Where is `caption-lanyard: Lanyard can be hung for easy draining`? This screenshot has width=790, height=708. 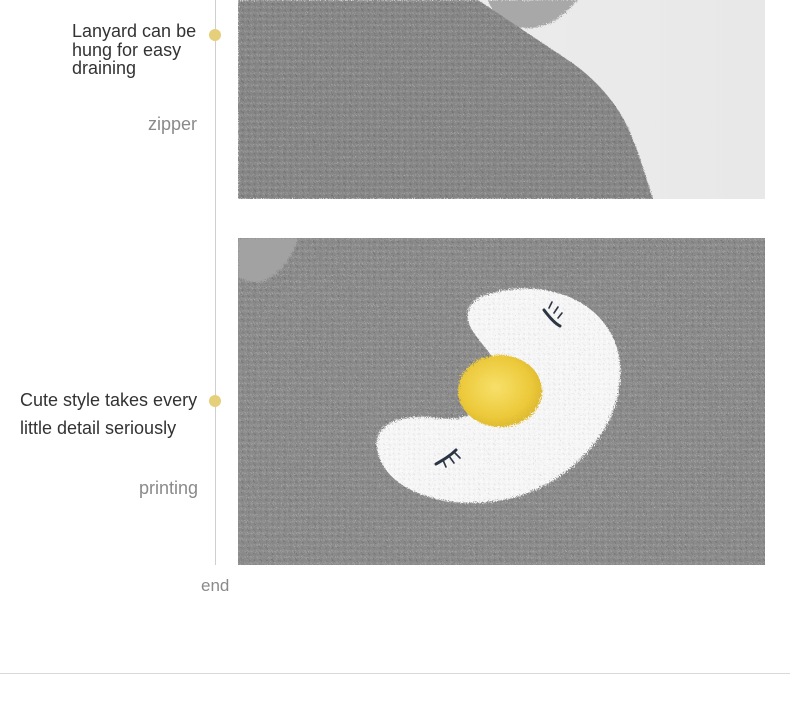 caption-lanyard: Lanyard can be hung for easy draining is located at coordinates (134, 49).